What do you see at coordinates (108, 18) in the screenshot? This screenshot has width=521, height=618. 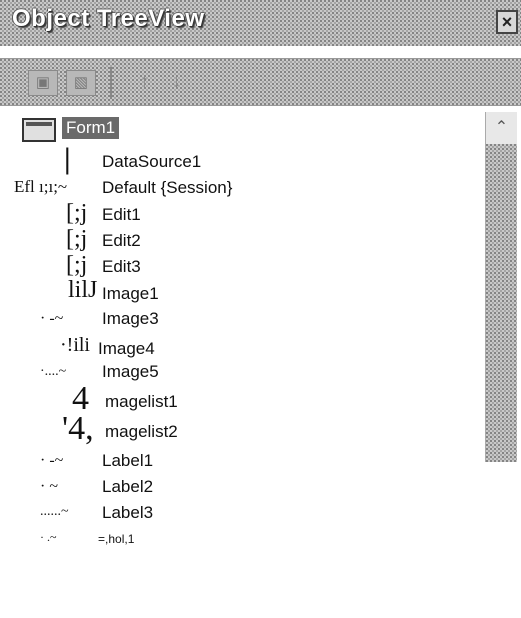 I see `window-title: Object TreeView` at bounding box center [108, 18].